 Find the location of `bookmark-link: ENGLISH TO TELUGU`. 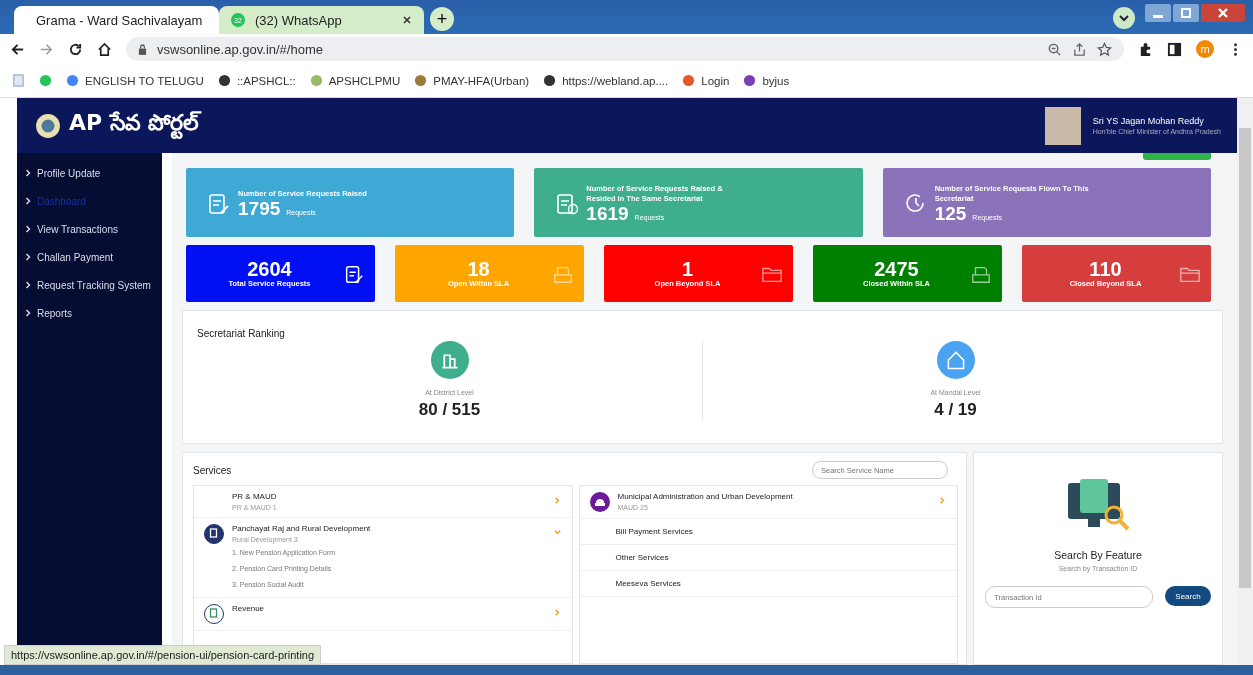

bookmark-link: ENGLISH TO TELUGU is located at coordinates (135, 80).